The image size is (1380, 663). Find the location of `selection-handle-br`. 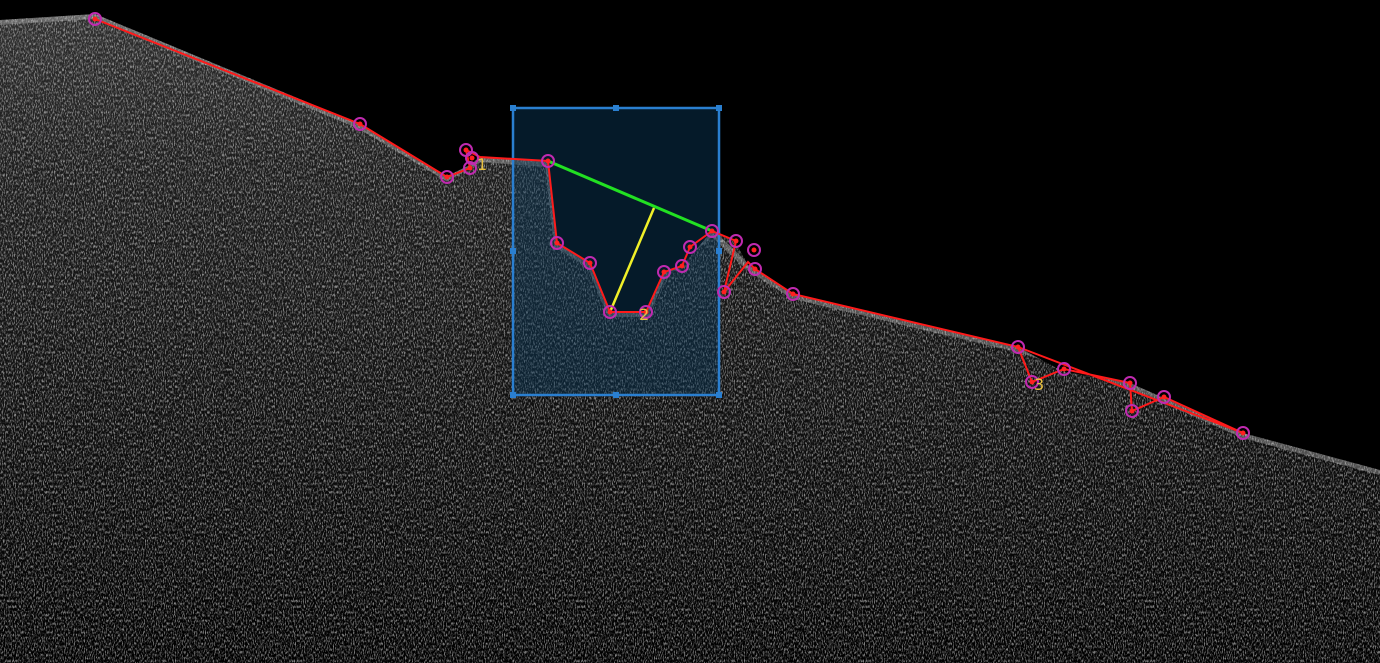

selection-handle-br is located at coordinates (719, 395).